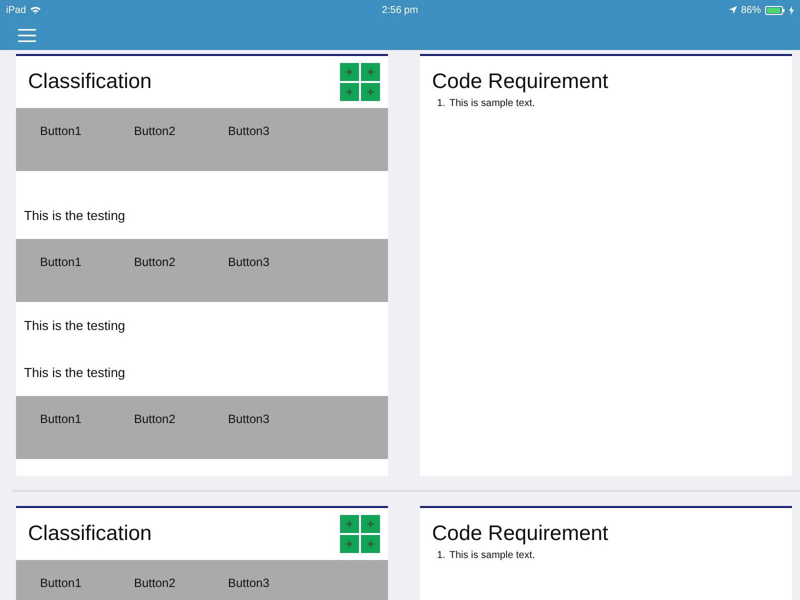  Describe the element at coordinates (750, 10) in the screenshot. I see `battery-percentage: 86%` at that location.